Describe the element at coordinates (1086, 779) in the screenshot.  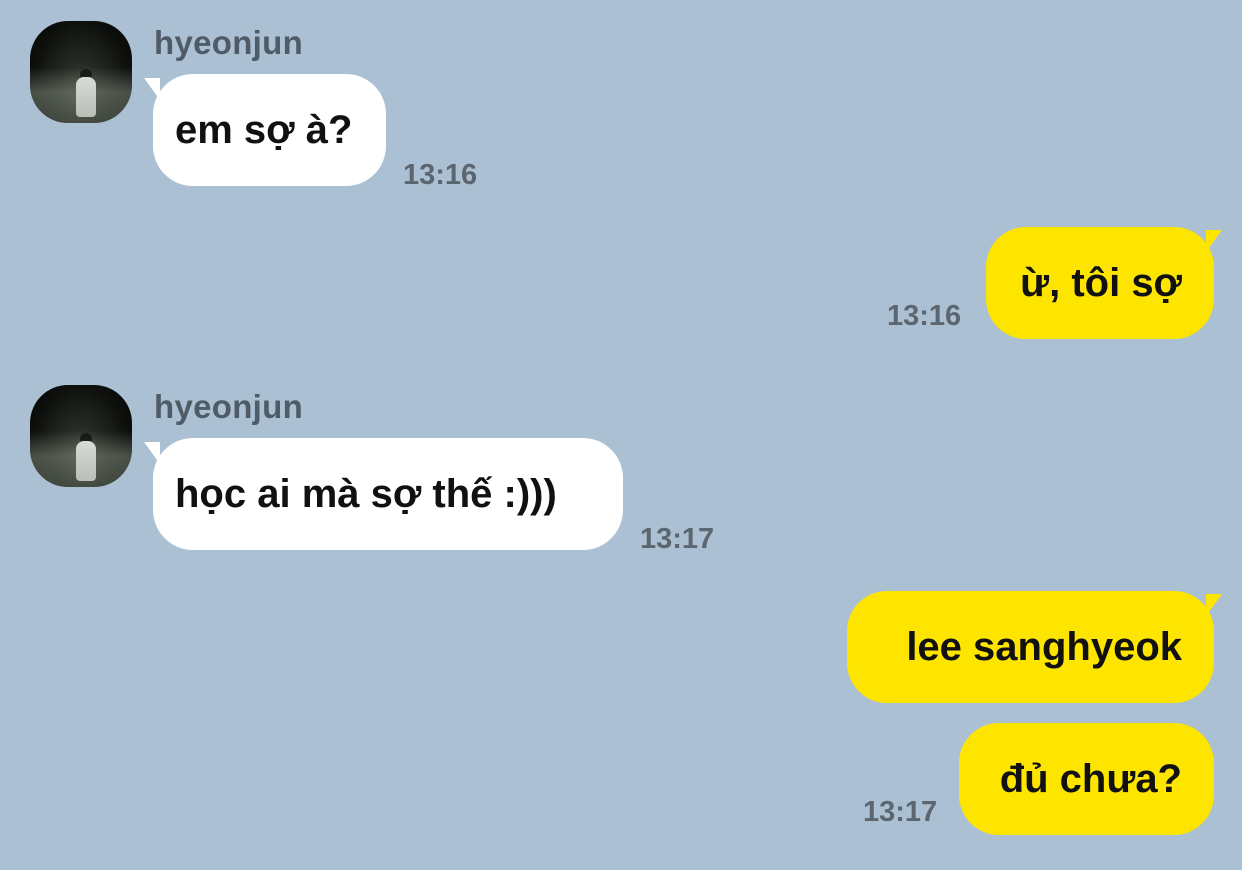
I see `outgoing-message-bubble: đủ chưa?` at that location.